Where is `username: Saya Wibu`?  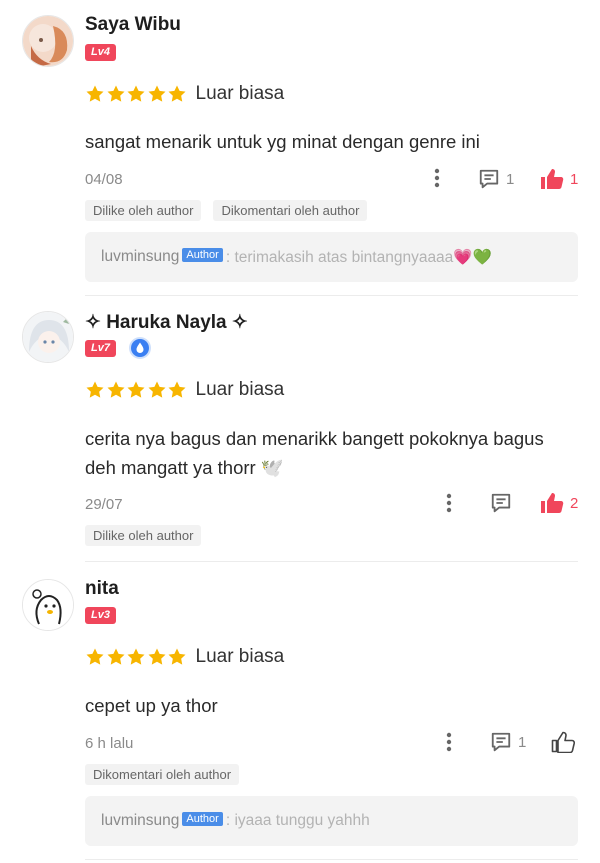
username: Saya Wibu is located at coordinates (133, 25).